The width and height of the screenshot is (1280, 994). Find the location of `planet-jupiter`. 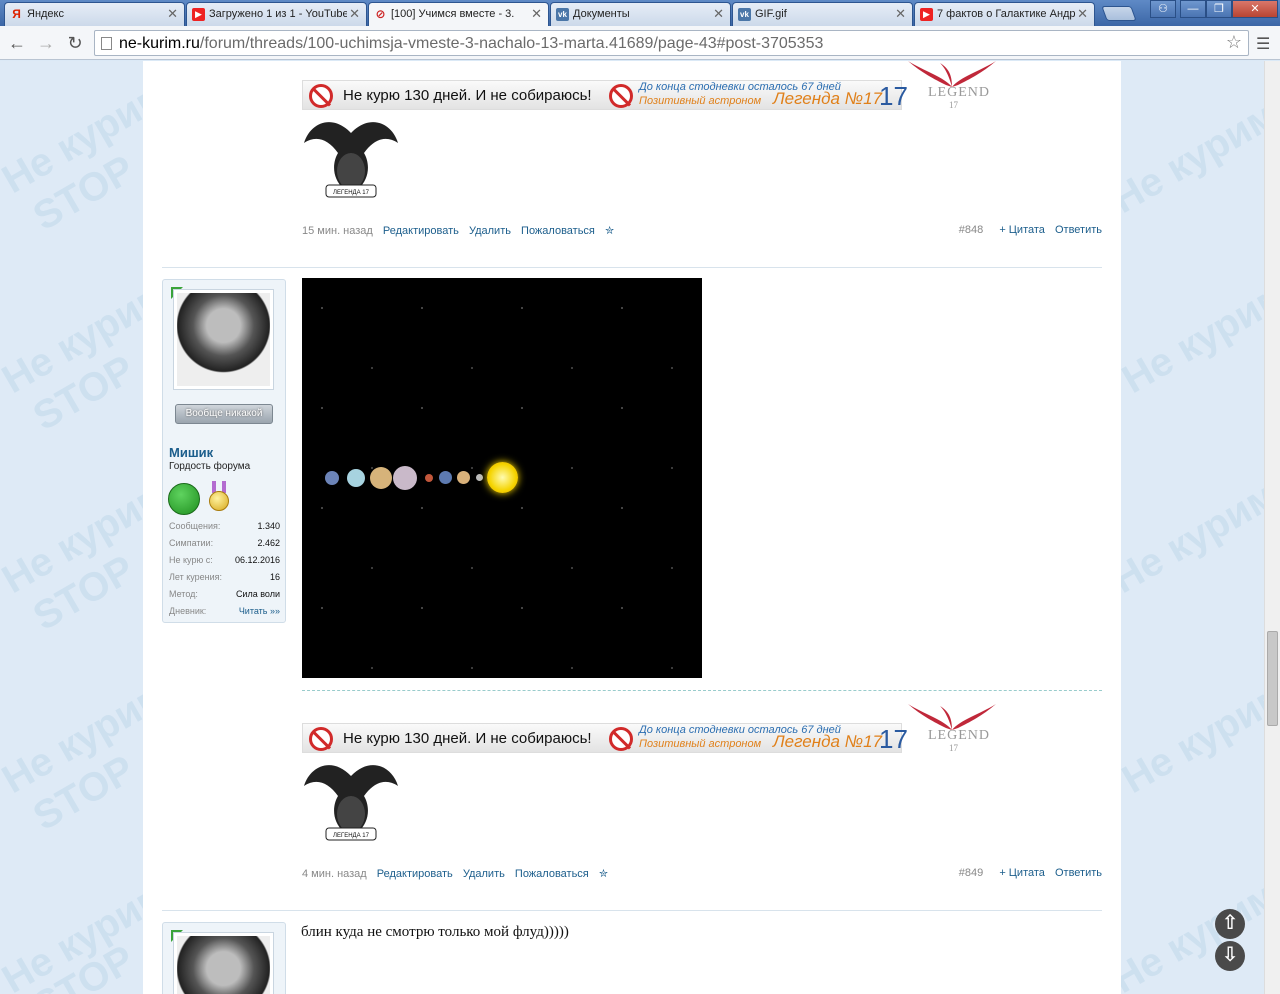

planet-jupiter is located at coordinates (405, 478).